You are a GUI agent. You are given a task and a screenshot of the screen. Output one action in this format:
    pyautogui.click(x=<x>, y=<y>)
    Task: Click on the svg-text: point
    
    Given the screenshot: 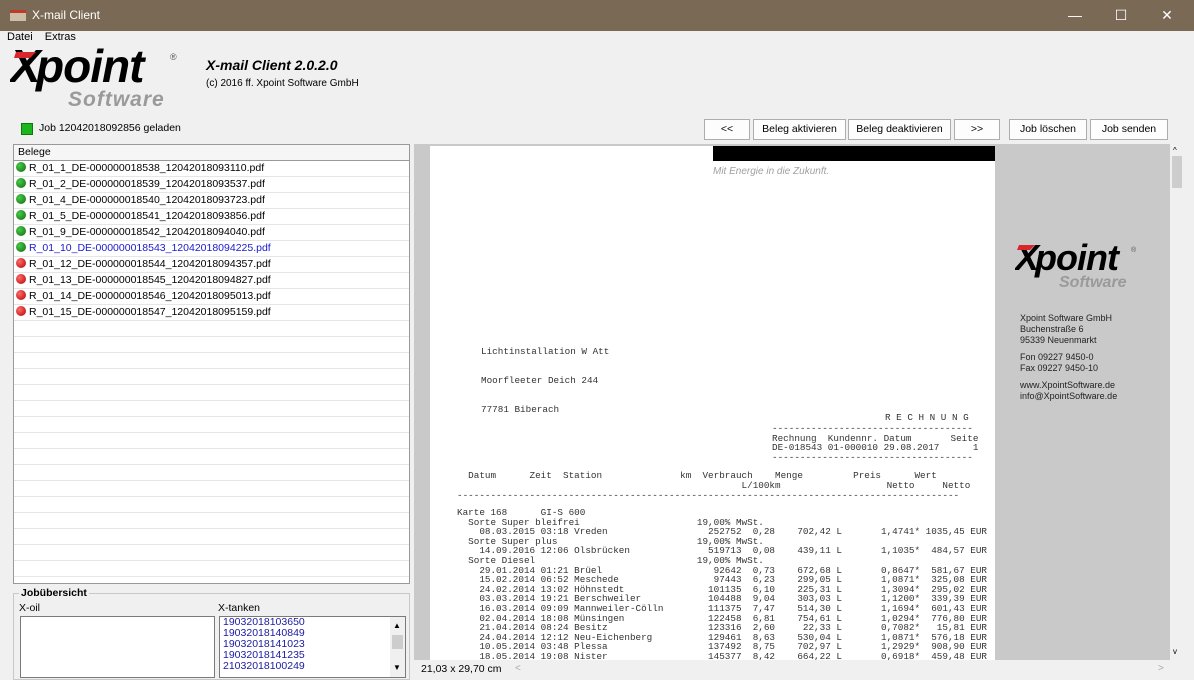 What is the action you would take?
    pyautogui.click(x=90, y=69)
    